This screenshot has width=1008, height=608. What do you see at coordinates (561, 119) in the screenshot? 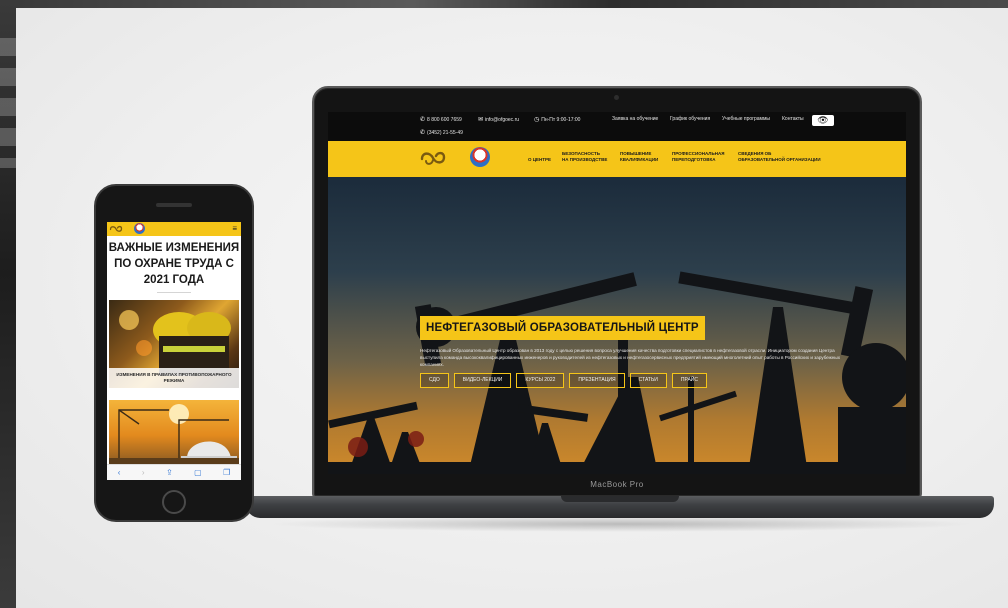
I see `topbar-hours-text: Пн-Пт 9:00-17:00` at bounding box center [561, 119].